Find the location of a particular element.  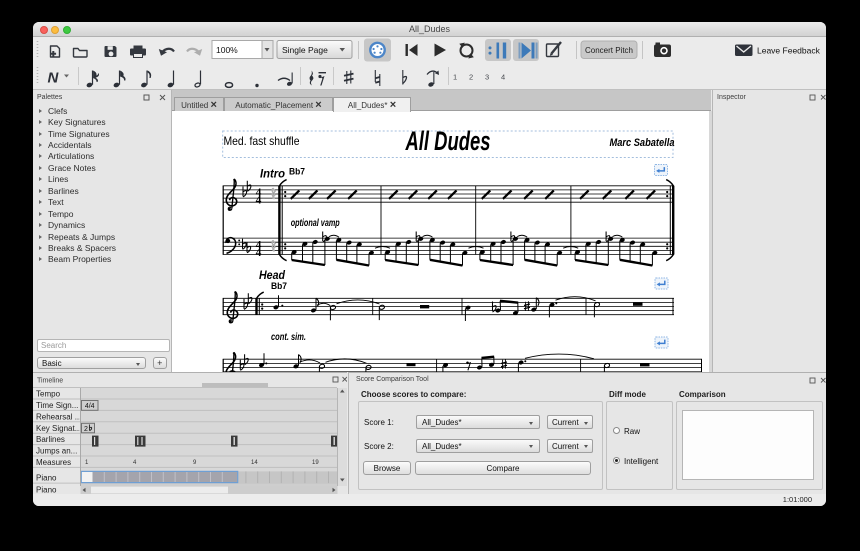

svg-text: Timeline is located at coordinates (50, 381).